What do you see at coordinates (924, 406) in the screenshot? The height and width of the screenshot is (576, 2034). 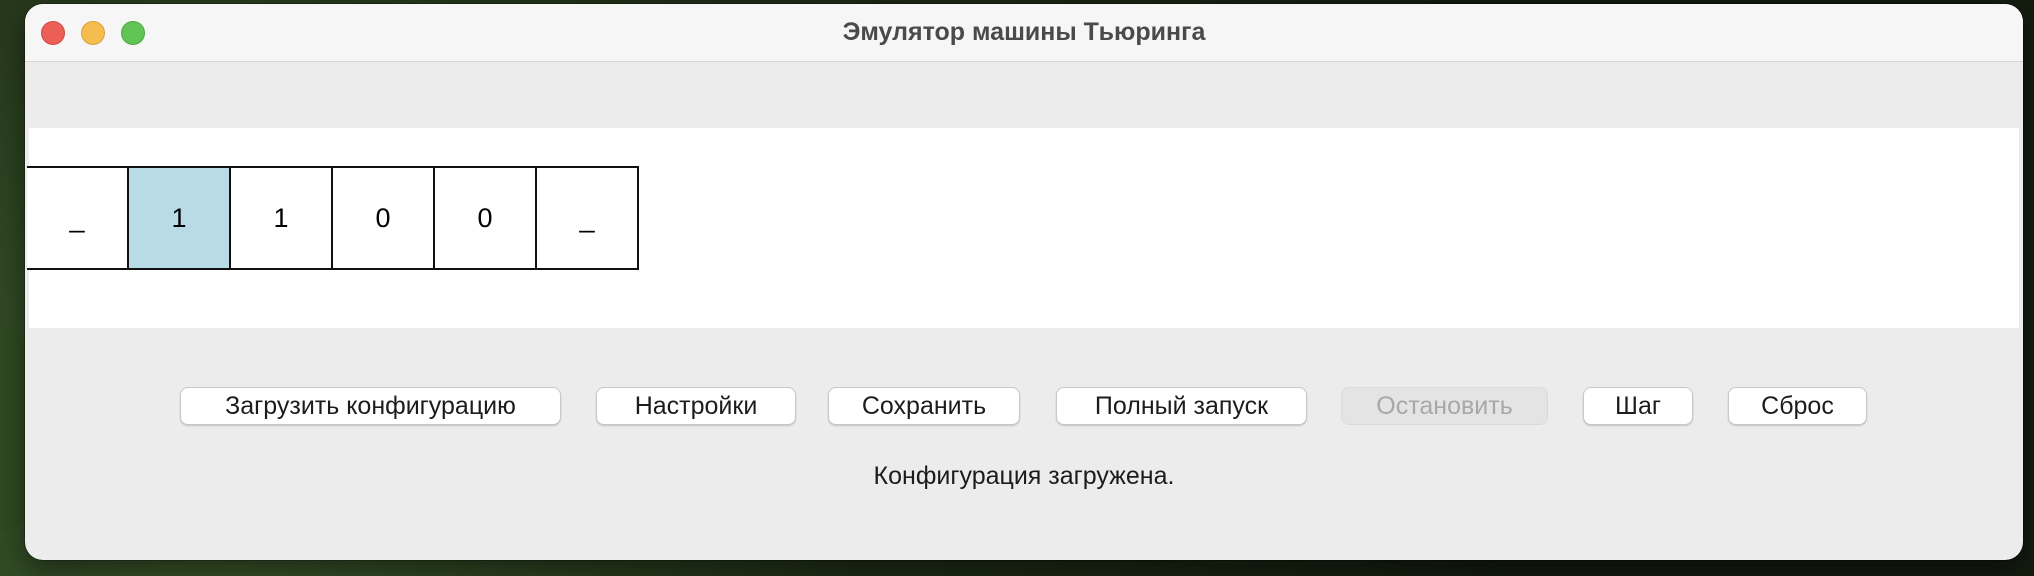 I see `save-button: Сохранить` at bounding box center [924, 406].